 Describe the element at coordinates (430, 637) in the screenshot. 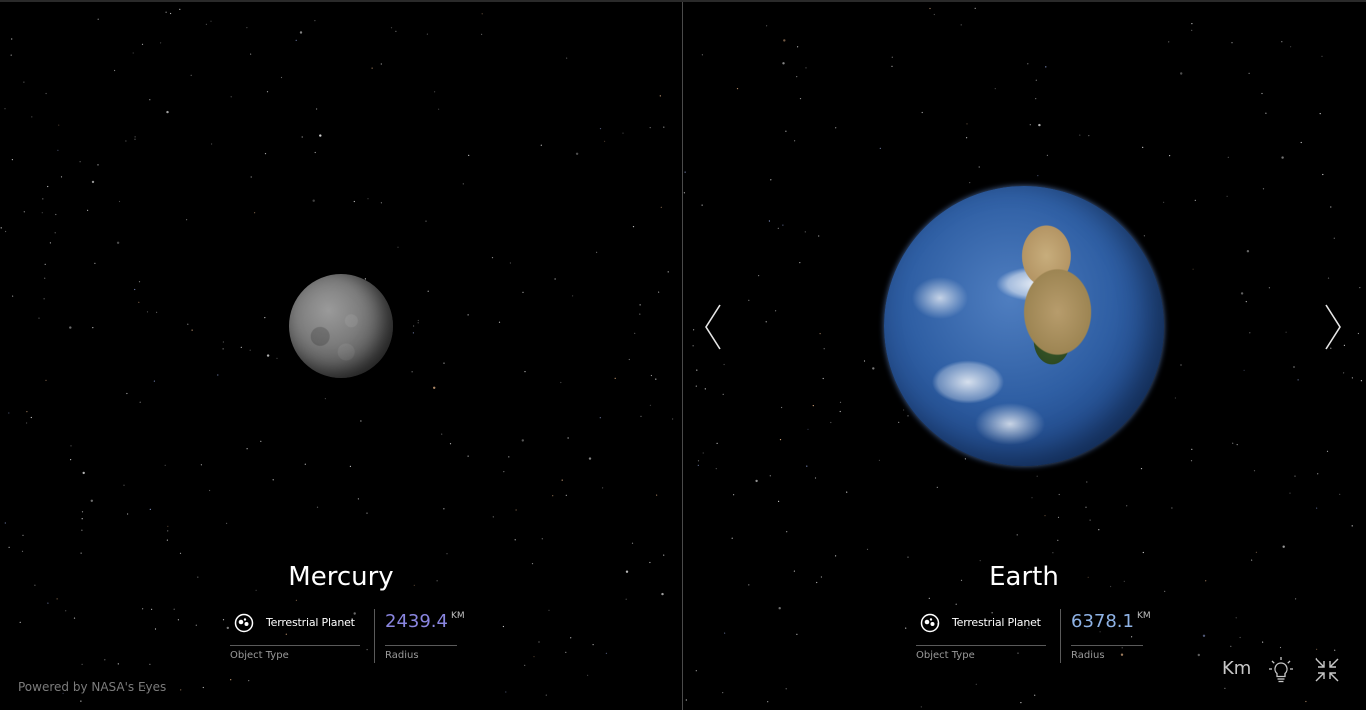

I see `radius-block: 2439.4 KM Radius` at that location.